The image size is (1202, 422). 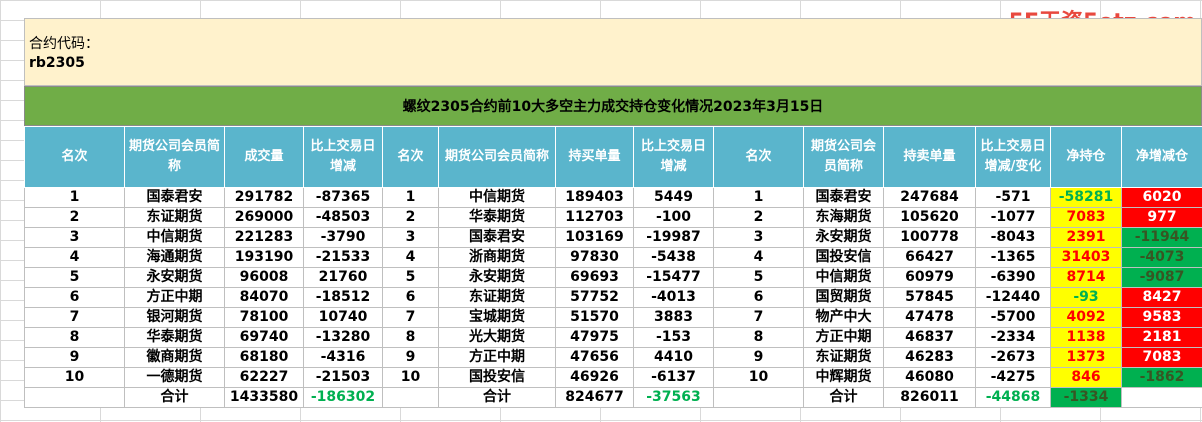 I want to click on table-cell: -12440, so click(x=1013, y=297).